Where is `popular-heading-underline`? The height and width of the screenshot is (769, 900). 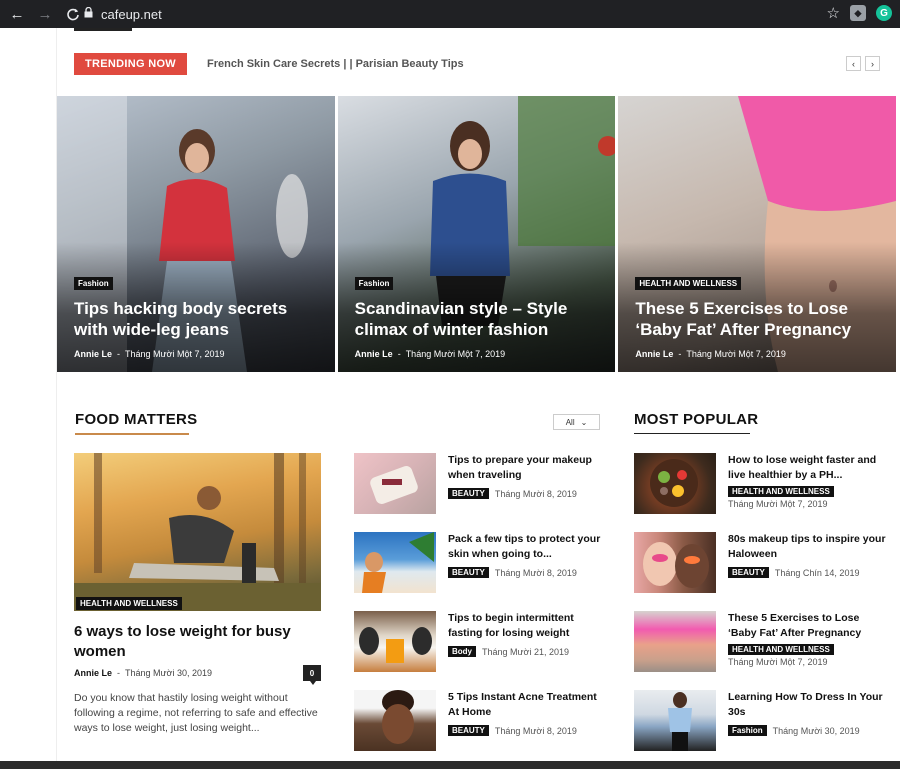
popular-heading-underline is located at coordinates (692, 433).